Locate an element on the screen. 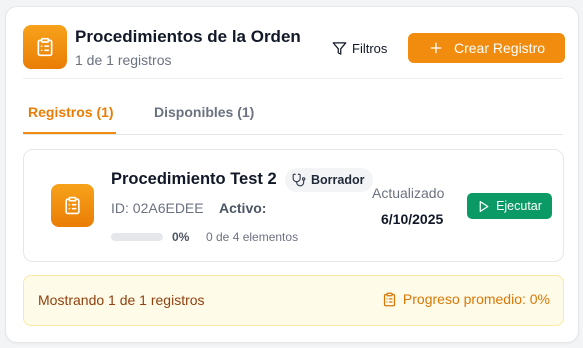 The image size is (583, 348). progress-percent: 0% is located at coordinates (181, 237).